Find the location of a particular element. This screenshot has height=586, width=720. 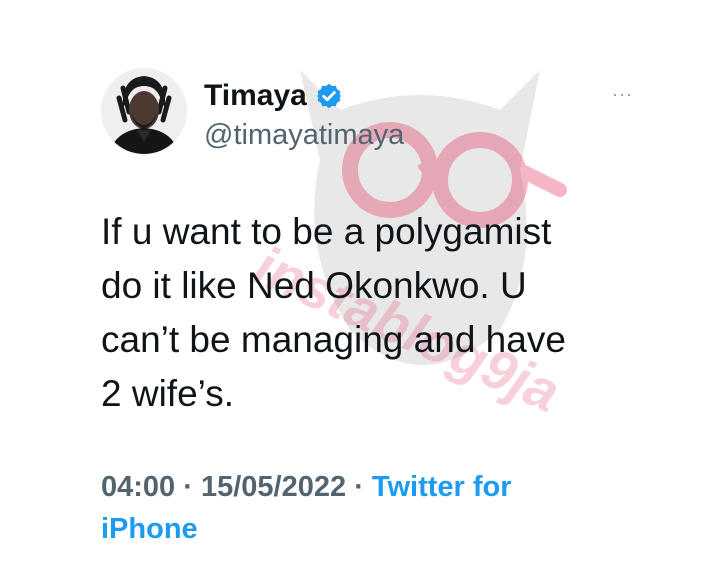

verified-badge-icon is located at coordinates (329, 96).